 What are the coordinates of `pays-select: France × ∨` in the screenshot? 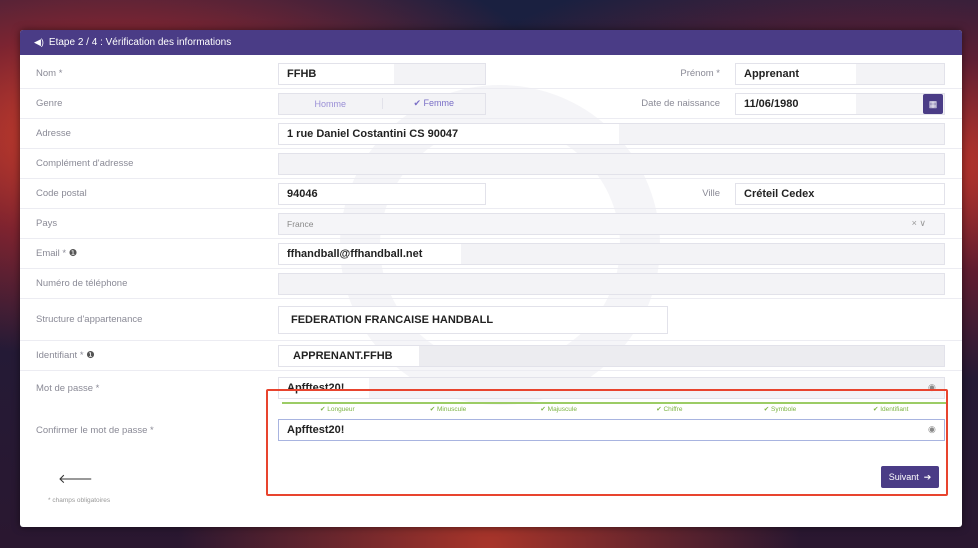 It's located at (611, 223).